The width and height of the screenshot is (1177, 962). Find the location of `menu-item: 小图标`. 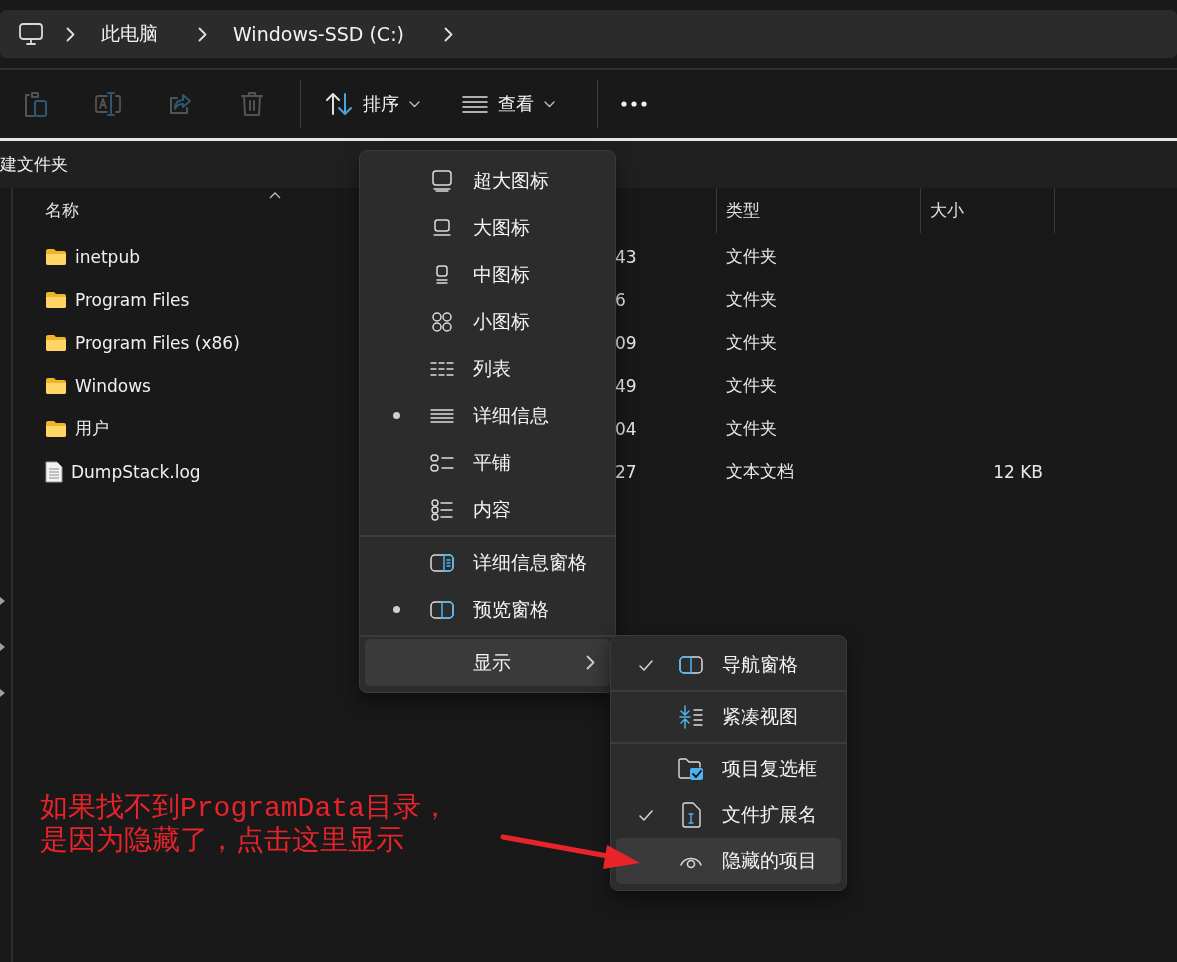

menu-item: 小图标 is located at coordinates (487, 321).